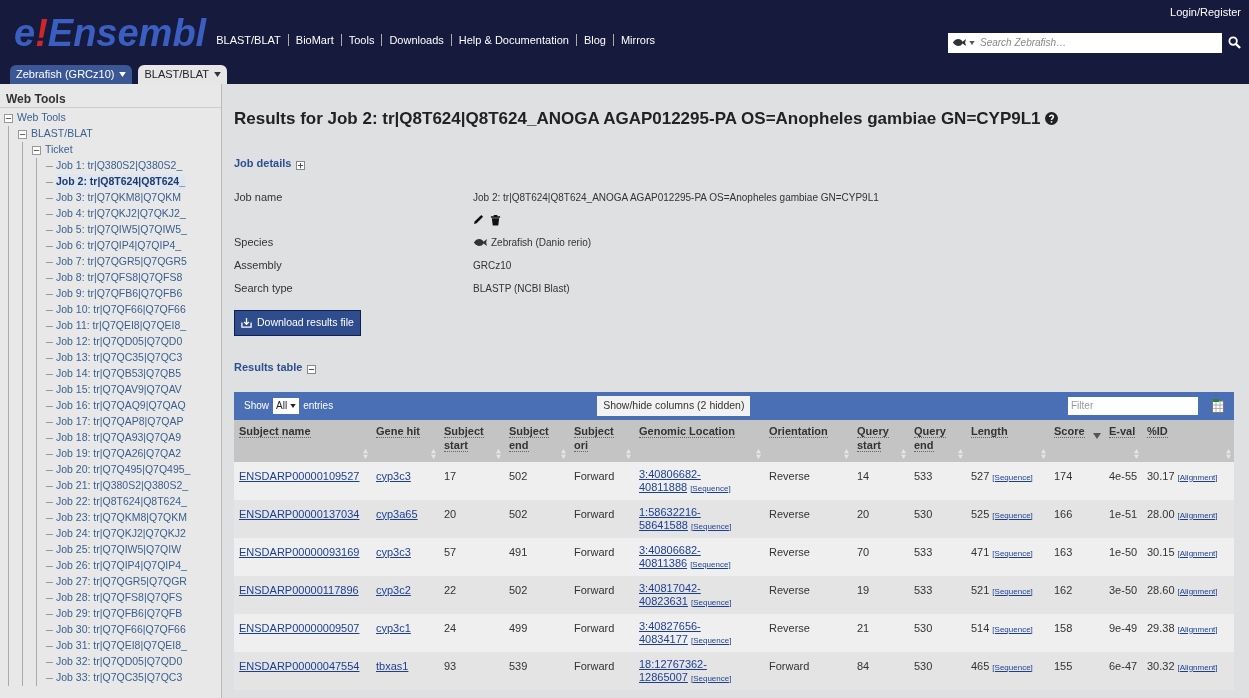 This screenshot has width=1249, height=698. Describe the element at coordinates (62, 134) in the screenshot. I see `tree-node: BLAST/BLAT` at that location.